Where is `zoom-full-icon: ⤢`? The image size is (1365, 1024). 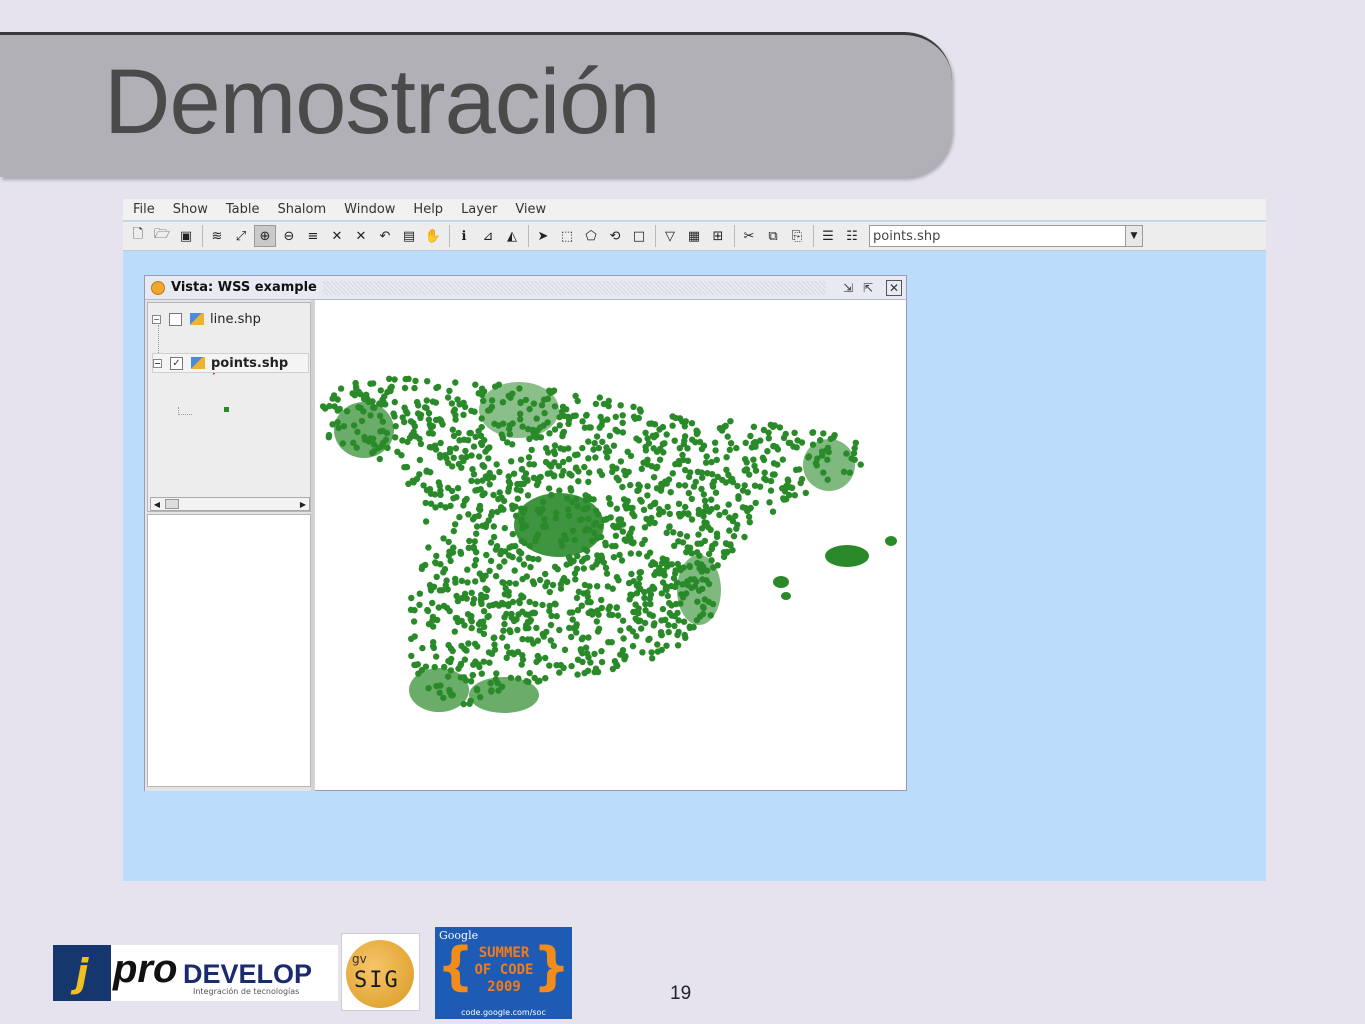
zoom-full-icon: ⤢ is located at coordinates (241, 236).